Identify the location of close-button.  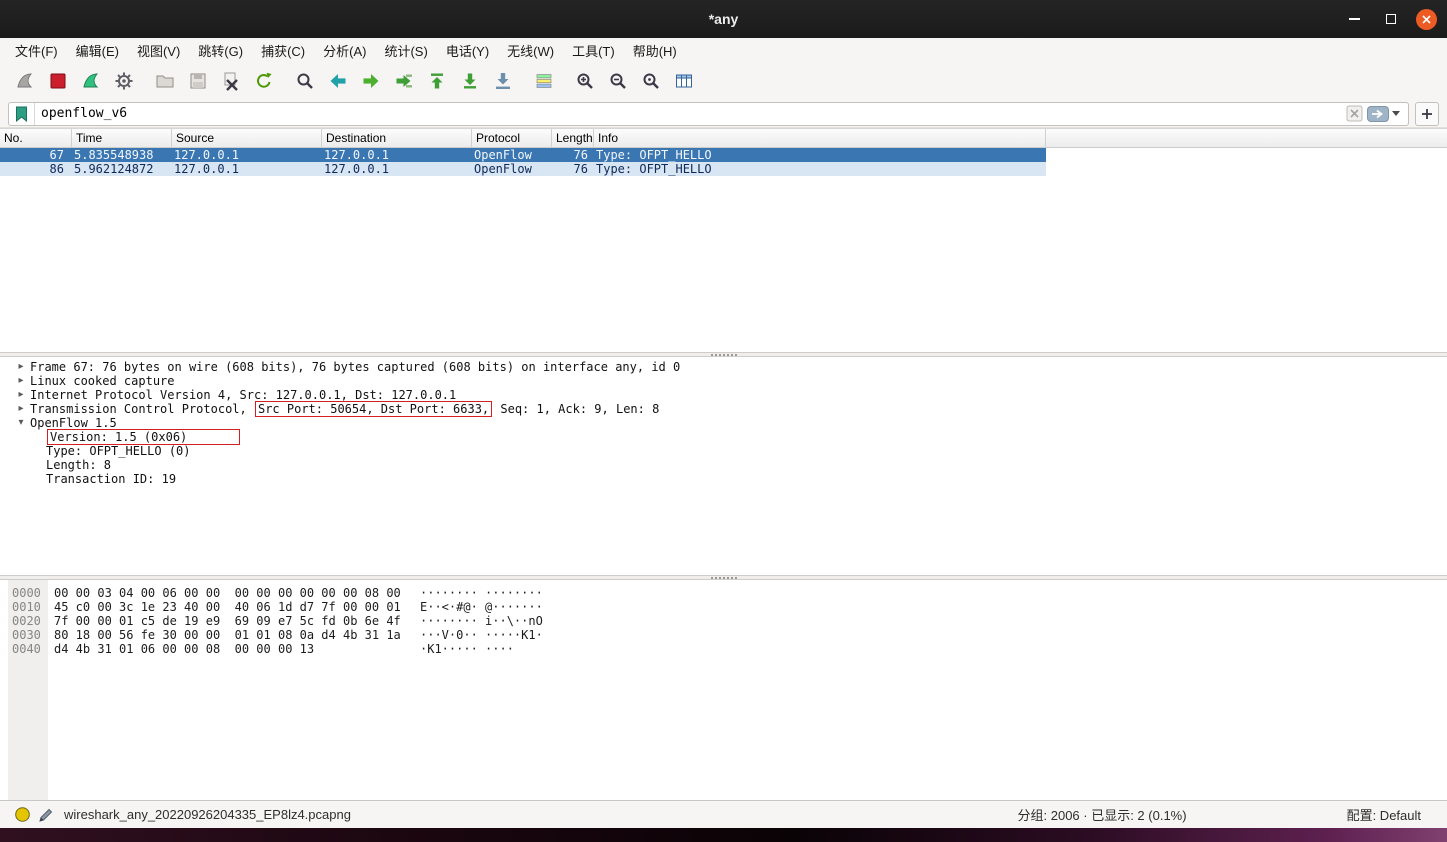
(1426, 19).